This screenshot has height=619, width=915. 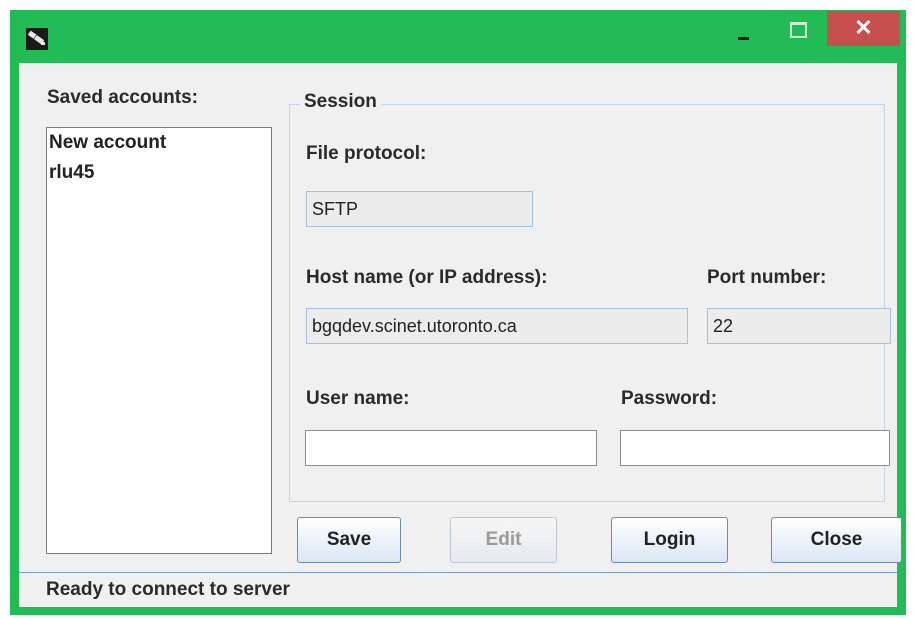 I want to click on port-number-field: 22, so click(x=799, y=326).